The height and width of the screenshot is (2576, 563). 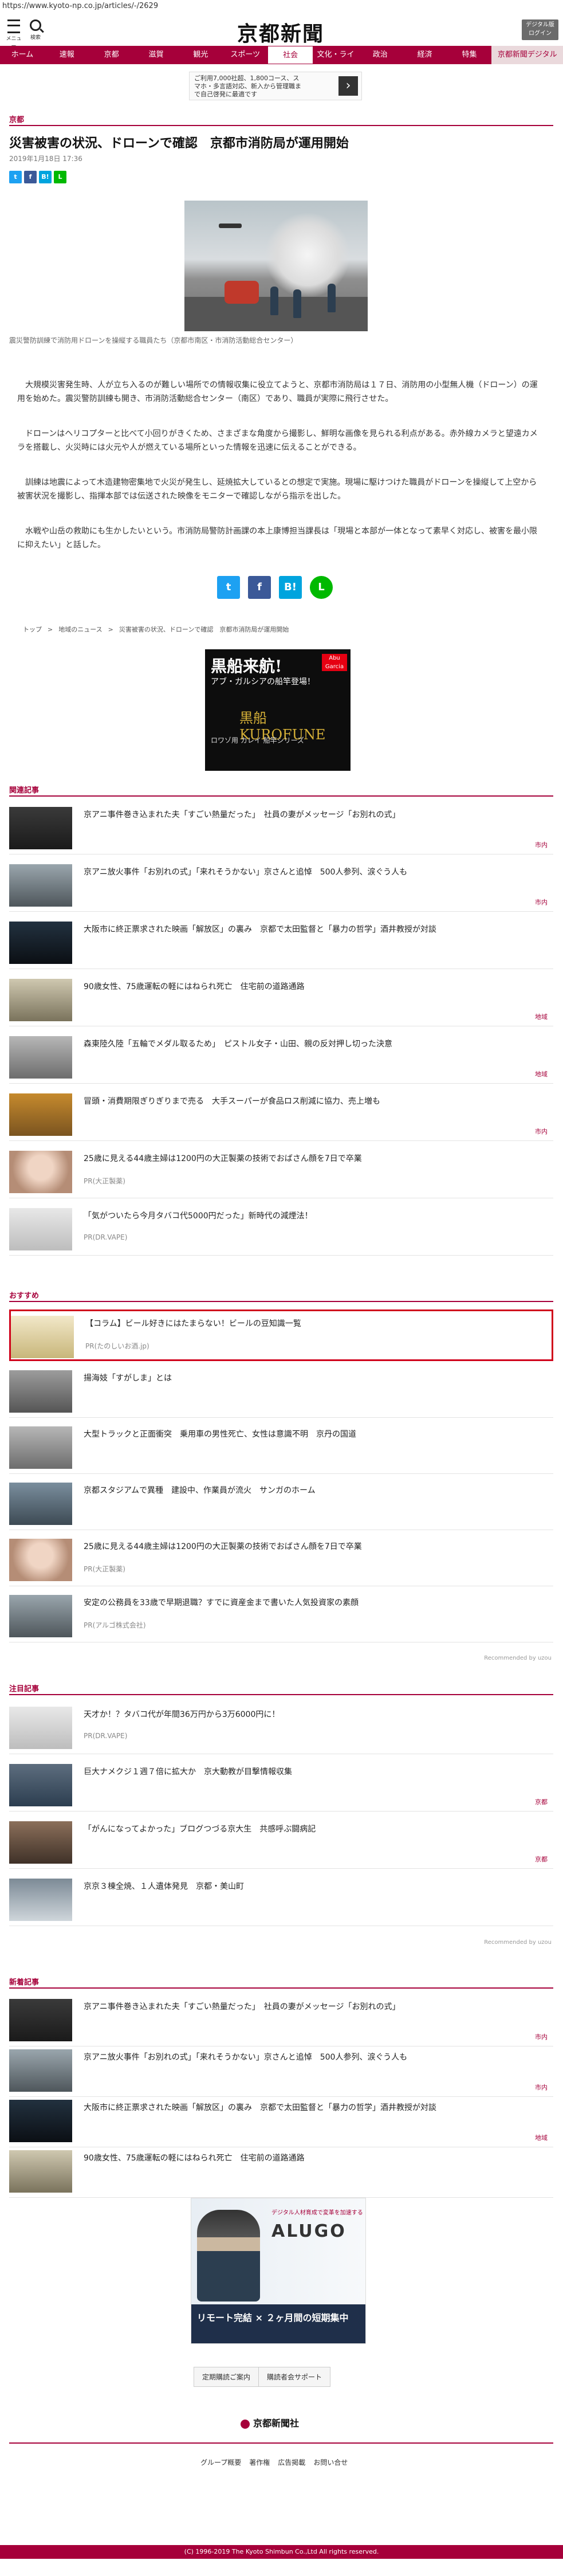 What do you see at coordinates (313, 1101) in the screenshot?
I see `article-link-title: 冒頭・消費期限ぎりぎりまで売る 大手スーパーが食品ロス削減に協力、売上増も` at bounding box center [313, 1101].